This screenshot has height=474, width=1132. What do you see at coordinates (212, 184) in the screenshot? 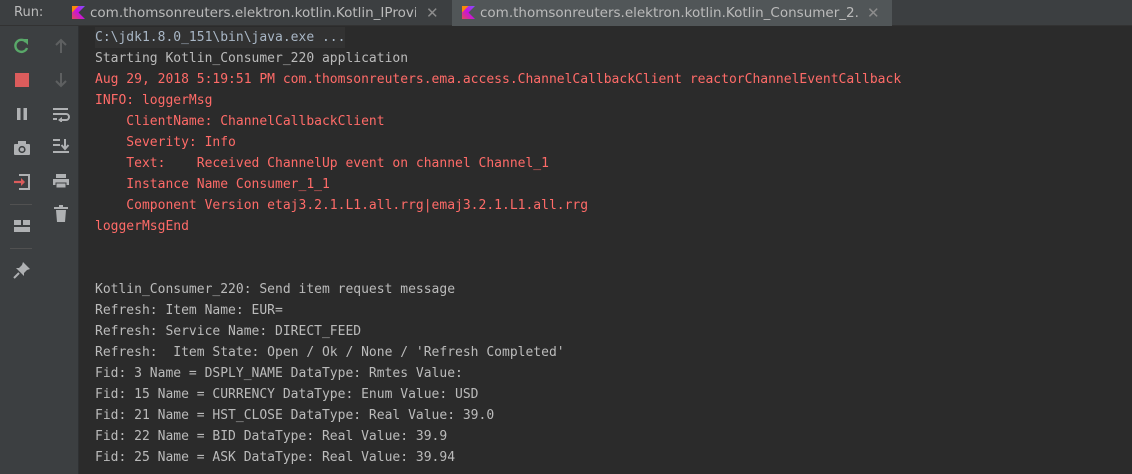
I see `console-stderr-line: Instance Name Consumer_1_1` at bounding box center [212, 184].